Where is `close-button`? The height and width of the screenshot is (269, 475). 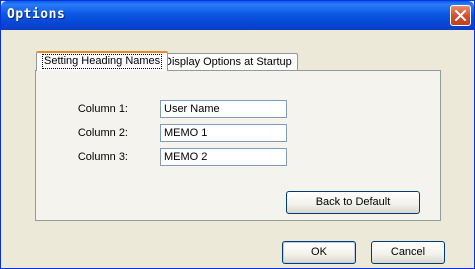 close-button is located at coordinates (460, 15).